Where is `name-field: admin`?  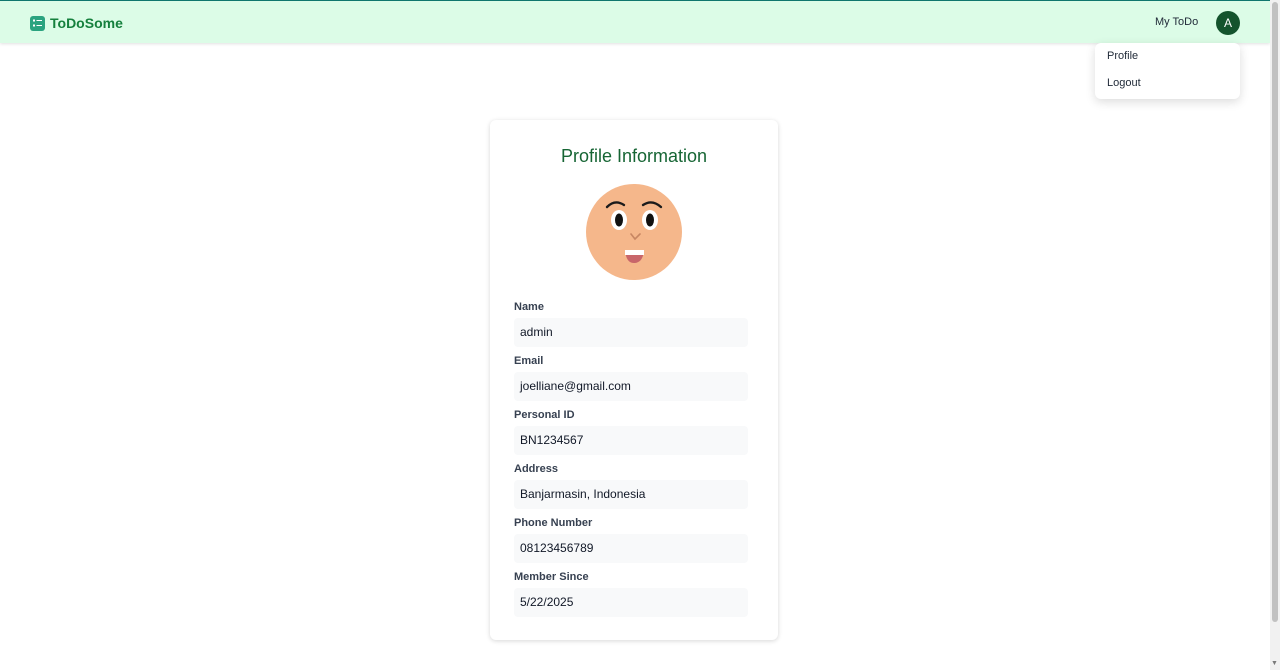
name-field: admin is located at coordinates (631, 332).